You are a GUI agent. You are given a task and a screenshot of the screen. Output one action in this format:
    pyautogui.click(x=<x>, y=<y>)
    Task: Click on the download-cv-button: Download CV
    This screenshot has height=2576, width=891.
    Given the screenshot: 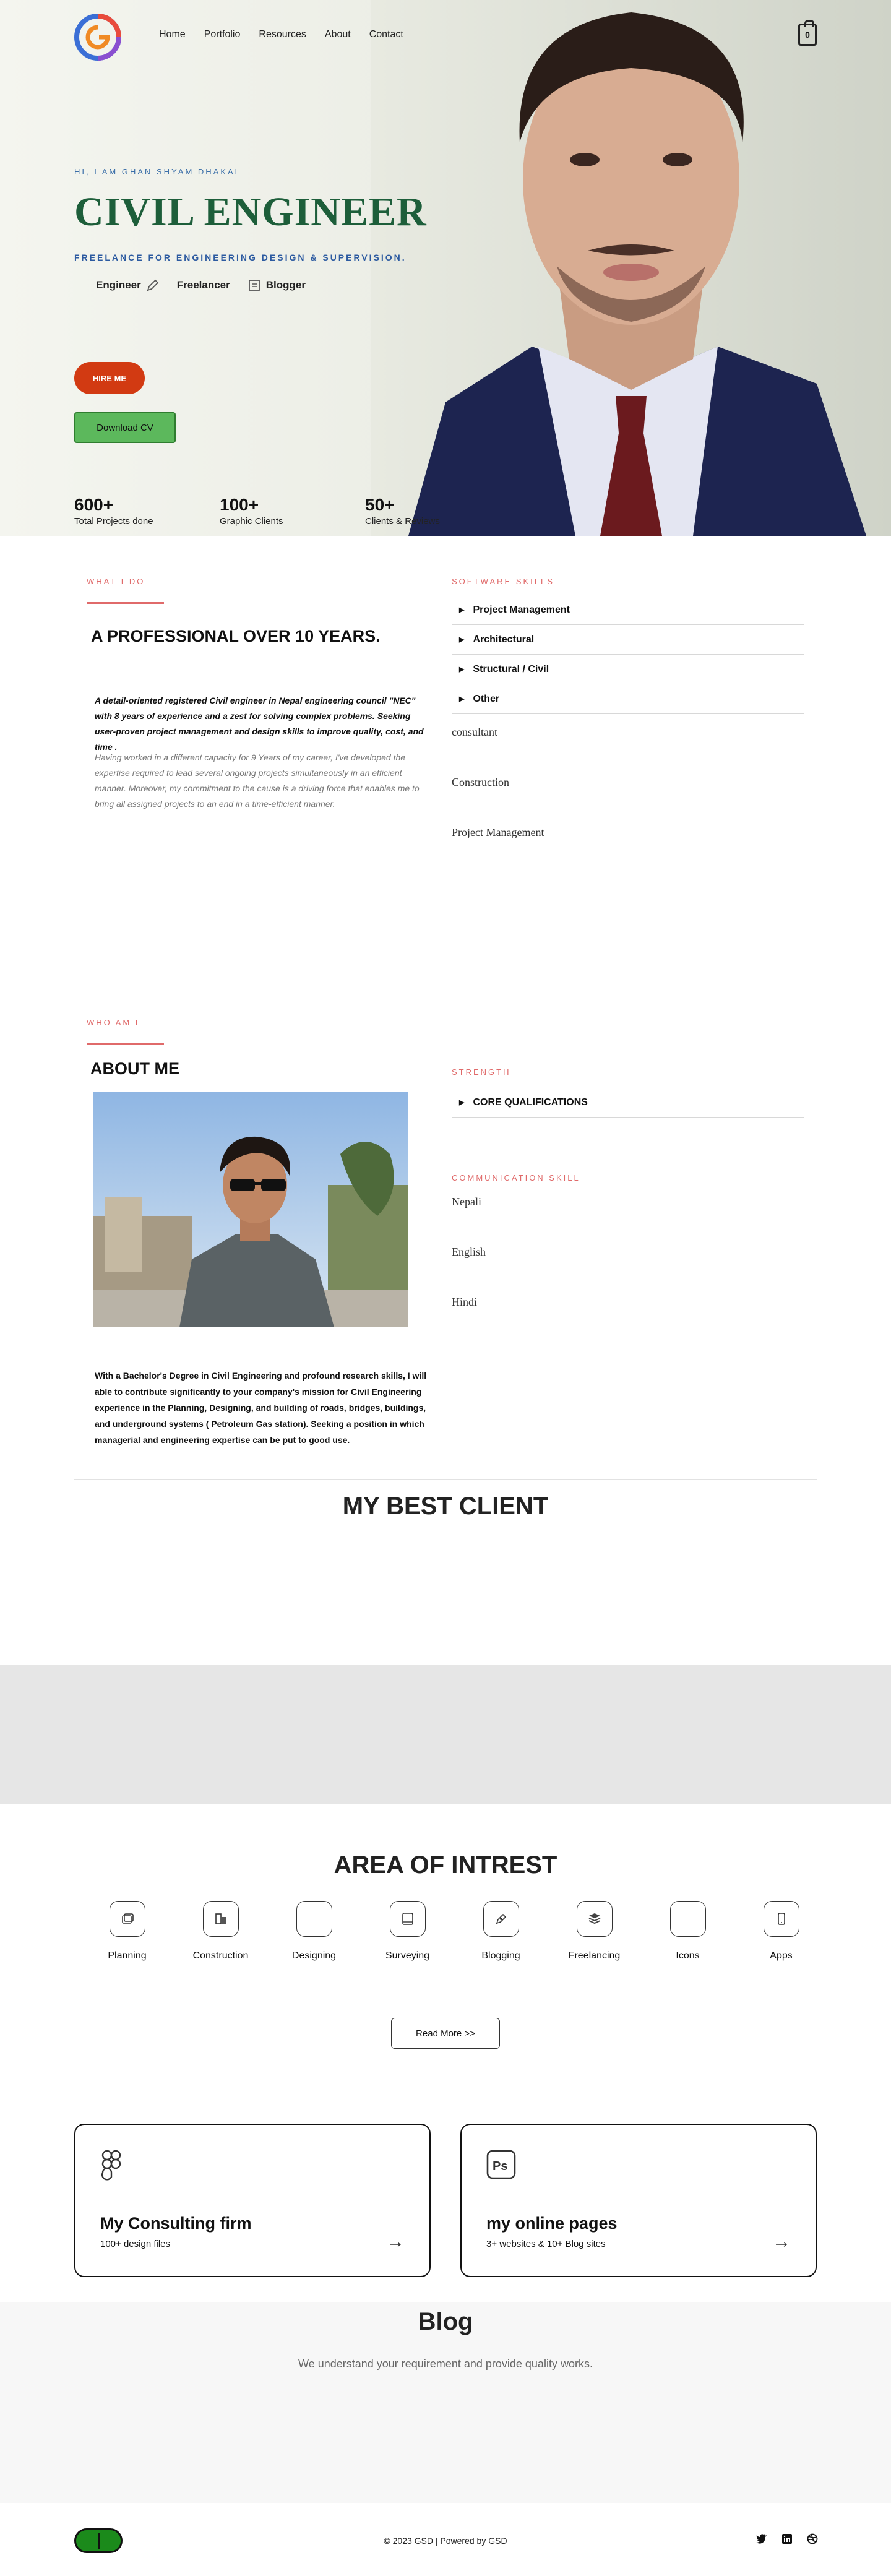 What is the action you would take?
    pyautogui.click(x=125, y=427)
    